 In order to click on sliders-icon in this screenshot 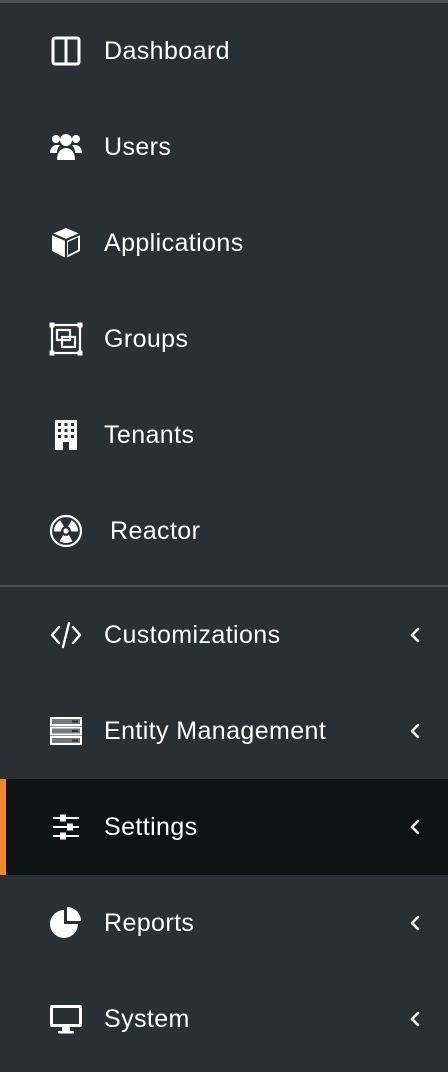, I will do `click(66, 827)`.